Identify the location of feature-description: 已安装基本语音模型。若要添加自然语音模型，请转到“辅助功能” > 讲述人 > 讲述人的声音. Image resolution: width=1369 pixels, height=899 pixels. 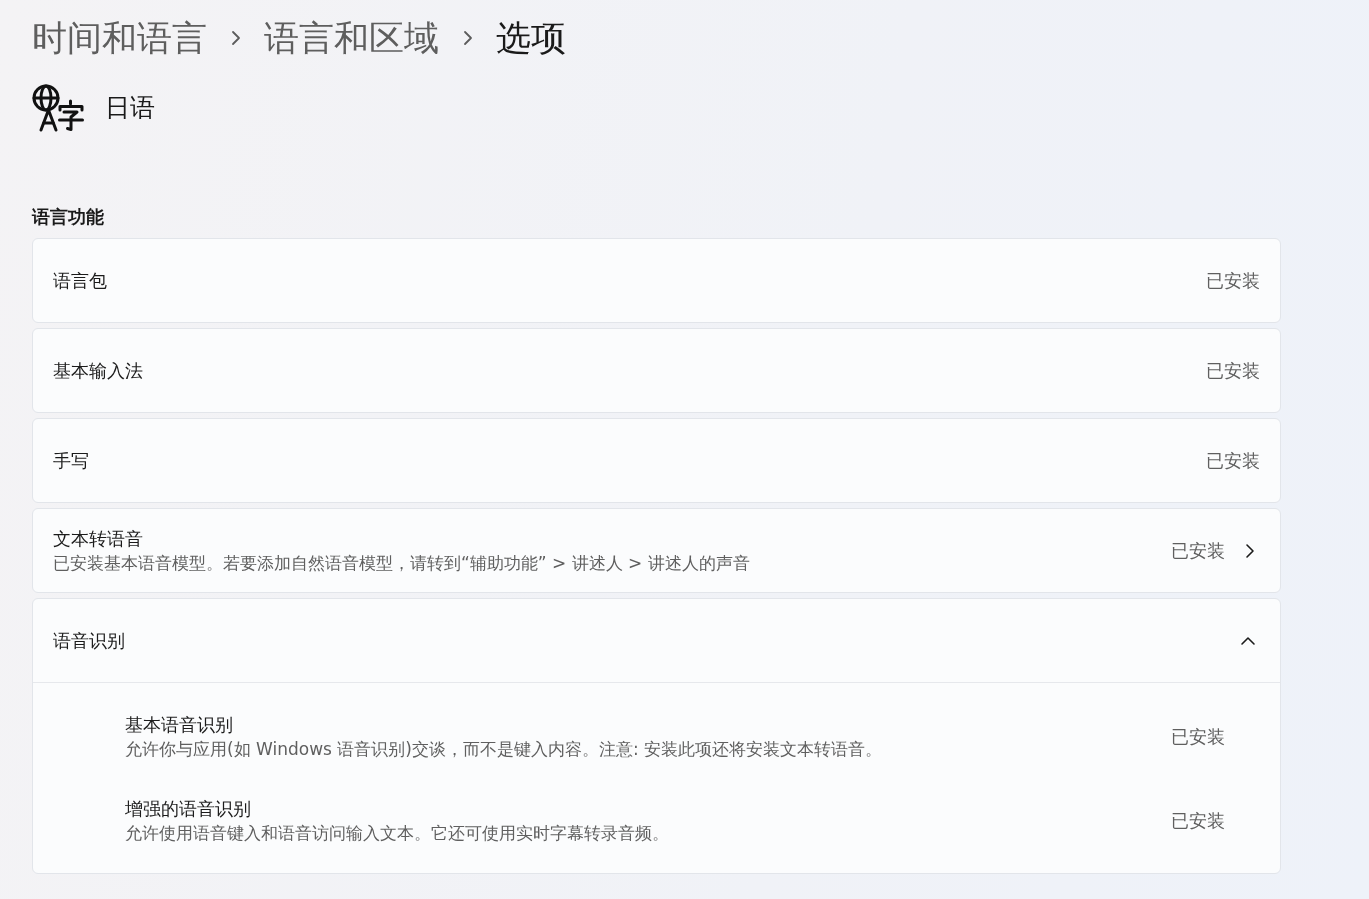
(401, 563).